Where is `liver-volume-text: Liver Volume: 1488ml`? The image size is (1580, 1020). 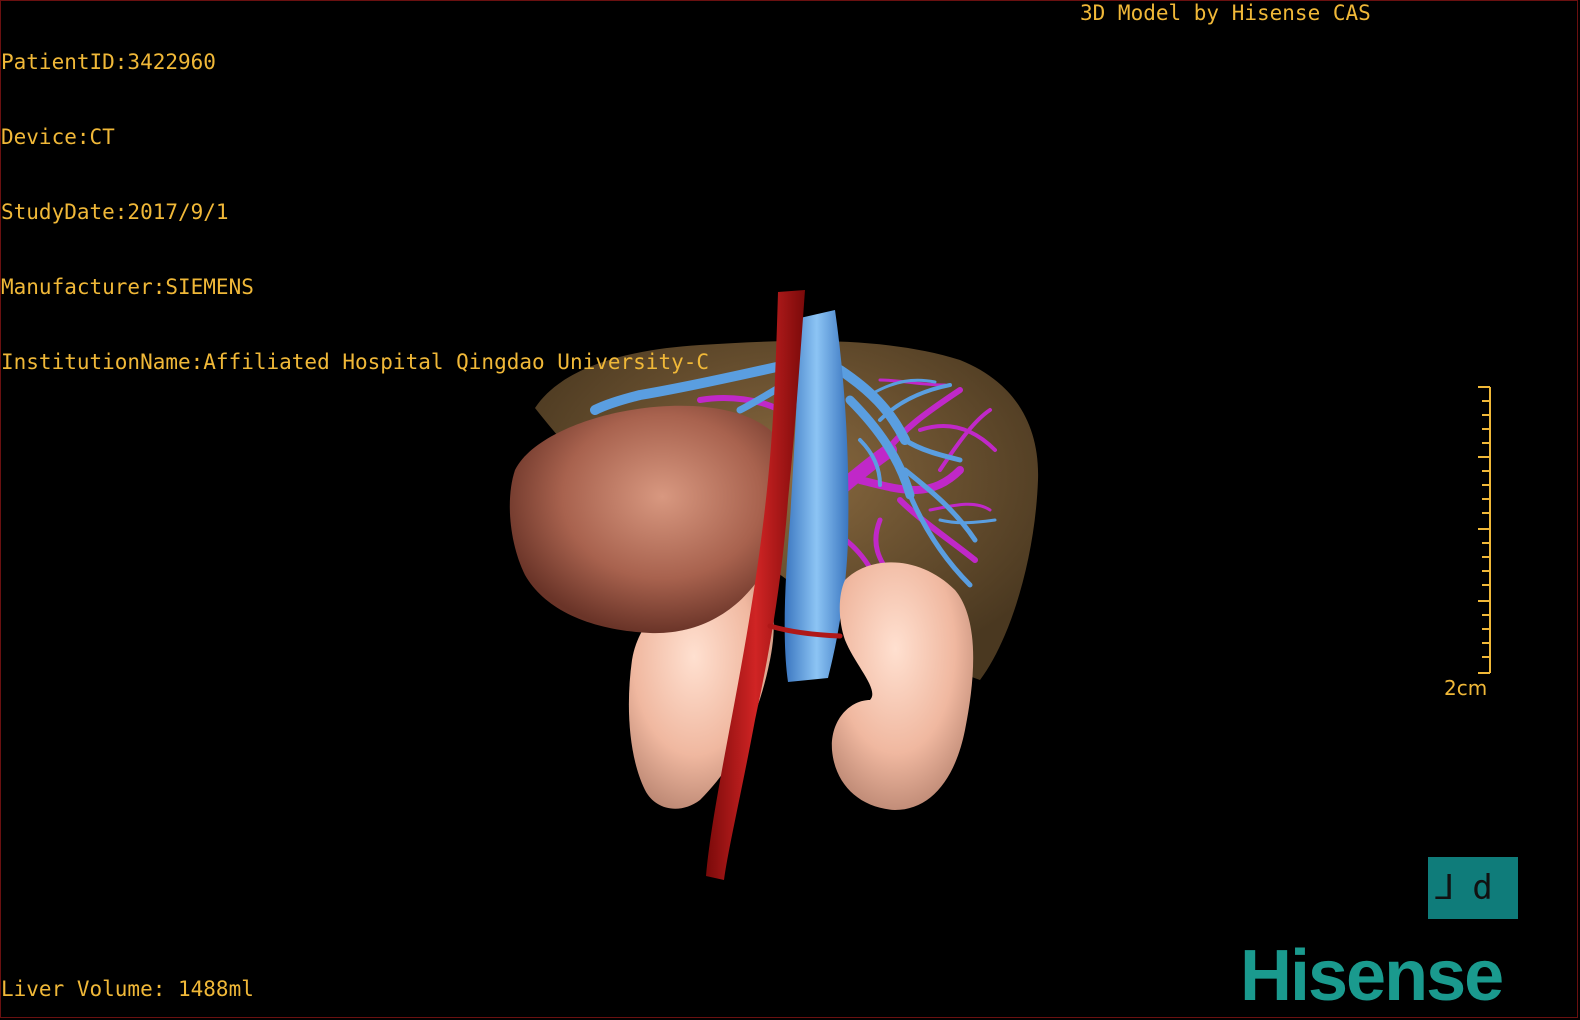 liver-volume-text: Liver Volume: 1488ml is located at coordinates (127, 989).